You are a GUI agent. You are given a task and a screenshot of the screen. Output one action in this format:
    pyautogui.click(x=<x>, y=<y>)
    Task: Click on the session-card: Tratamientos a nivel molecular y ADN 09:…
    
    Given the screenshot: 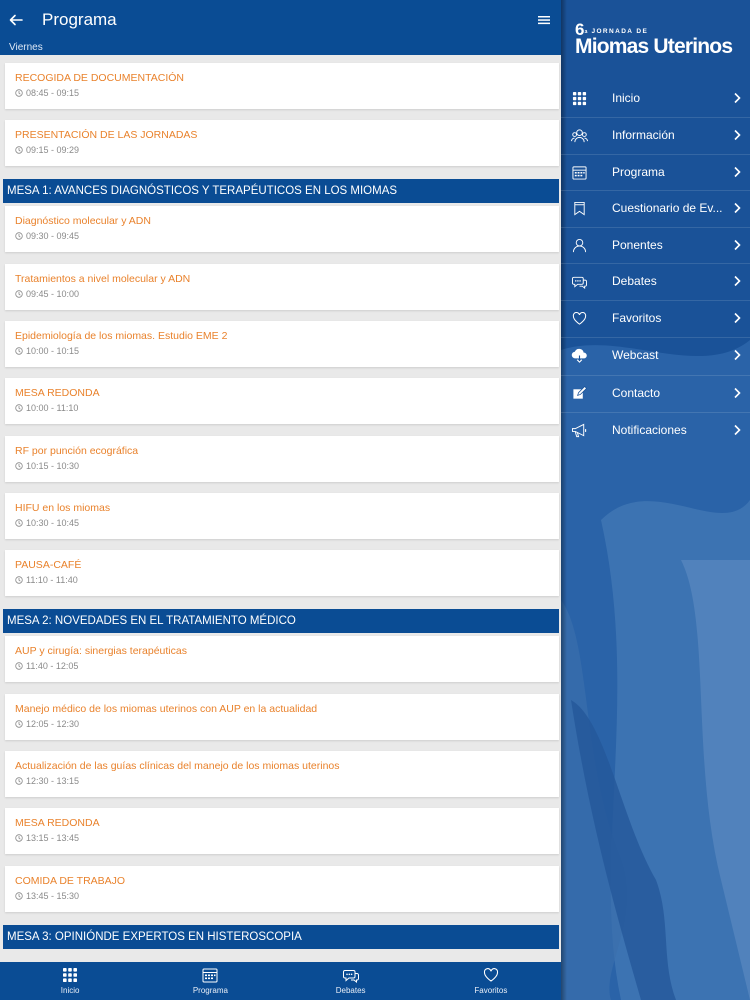 What is the action you would take?
    pyautogui.click(x=282, y=287)
    